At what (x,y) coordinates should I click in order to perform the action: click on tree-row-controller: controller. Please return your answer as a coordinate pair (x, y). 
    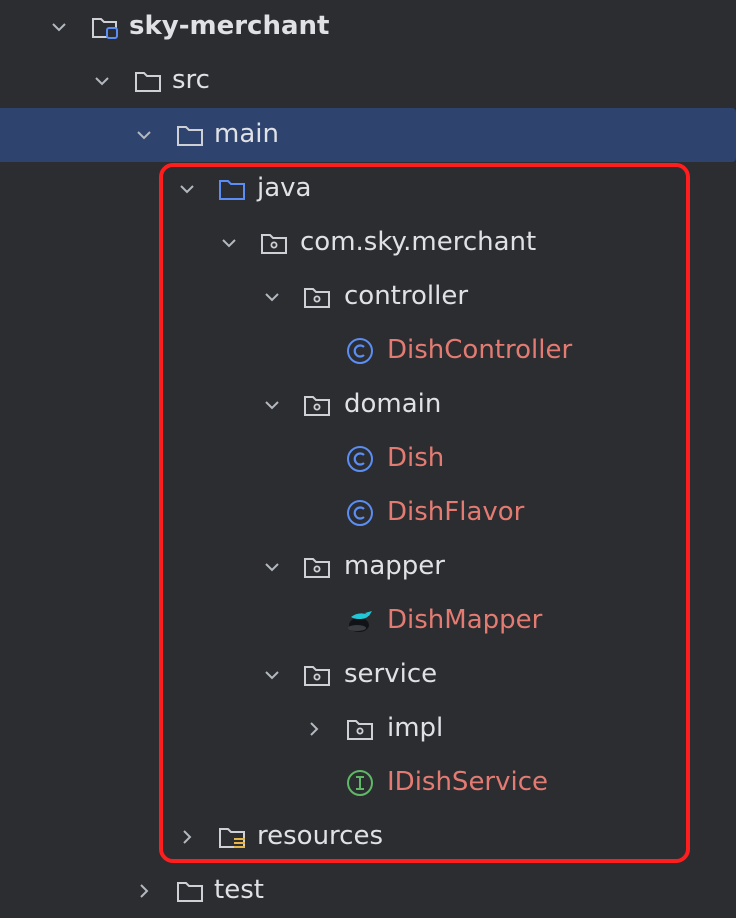
    Looking at the image, I should click on (368, 297).